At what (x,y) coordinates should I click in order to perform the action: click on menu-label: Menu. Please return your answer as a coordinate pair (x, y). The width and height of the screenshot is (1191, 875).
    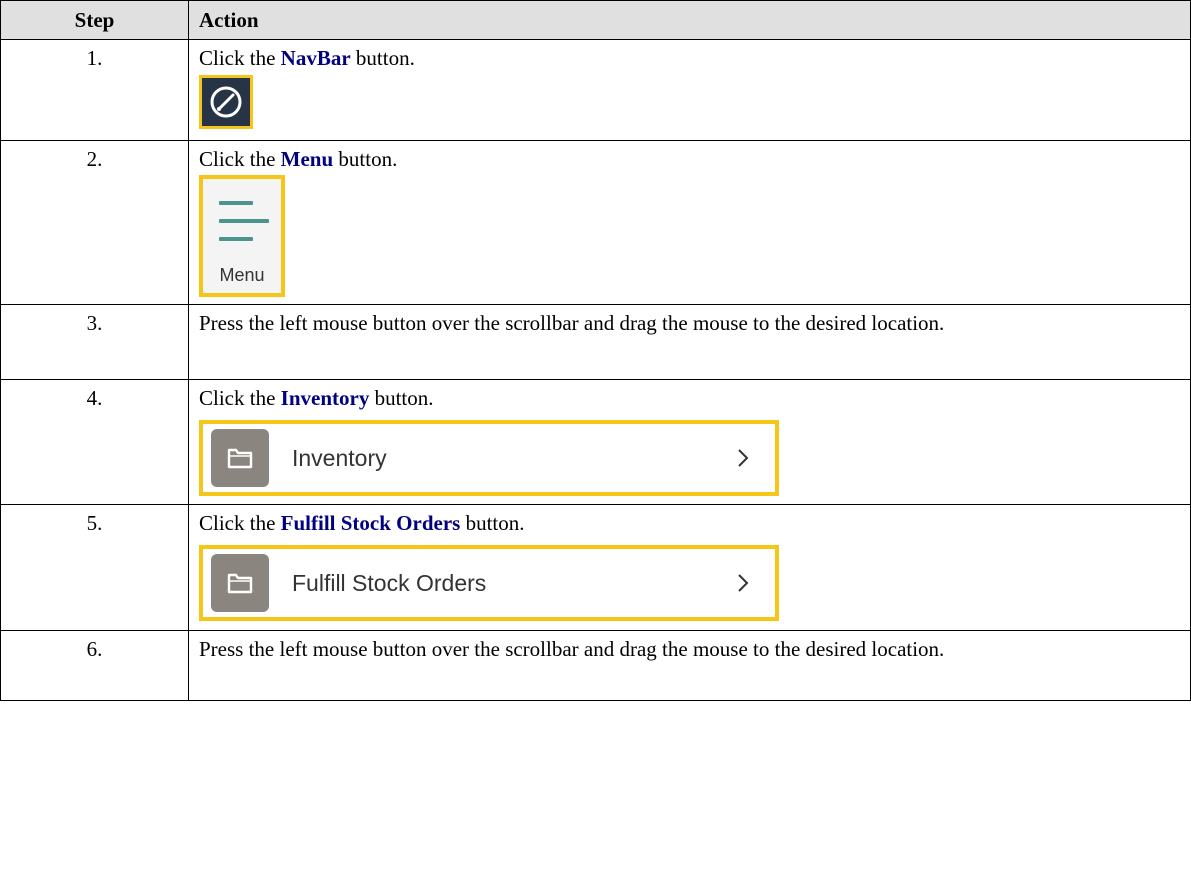
    Looking at the image, I should click on (242, 275).